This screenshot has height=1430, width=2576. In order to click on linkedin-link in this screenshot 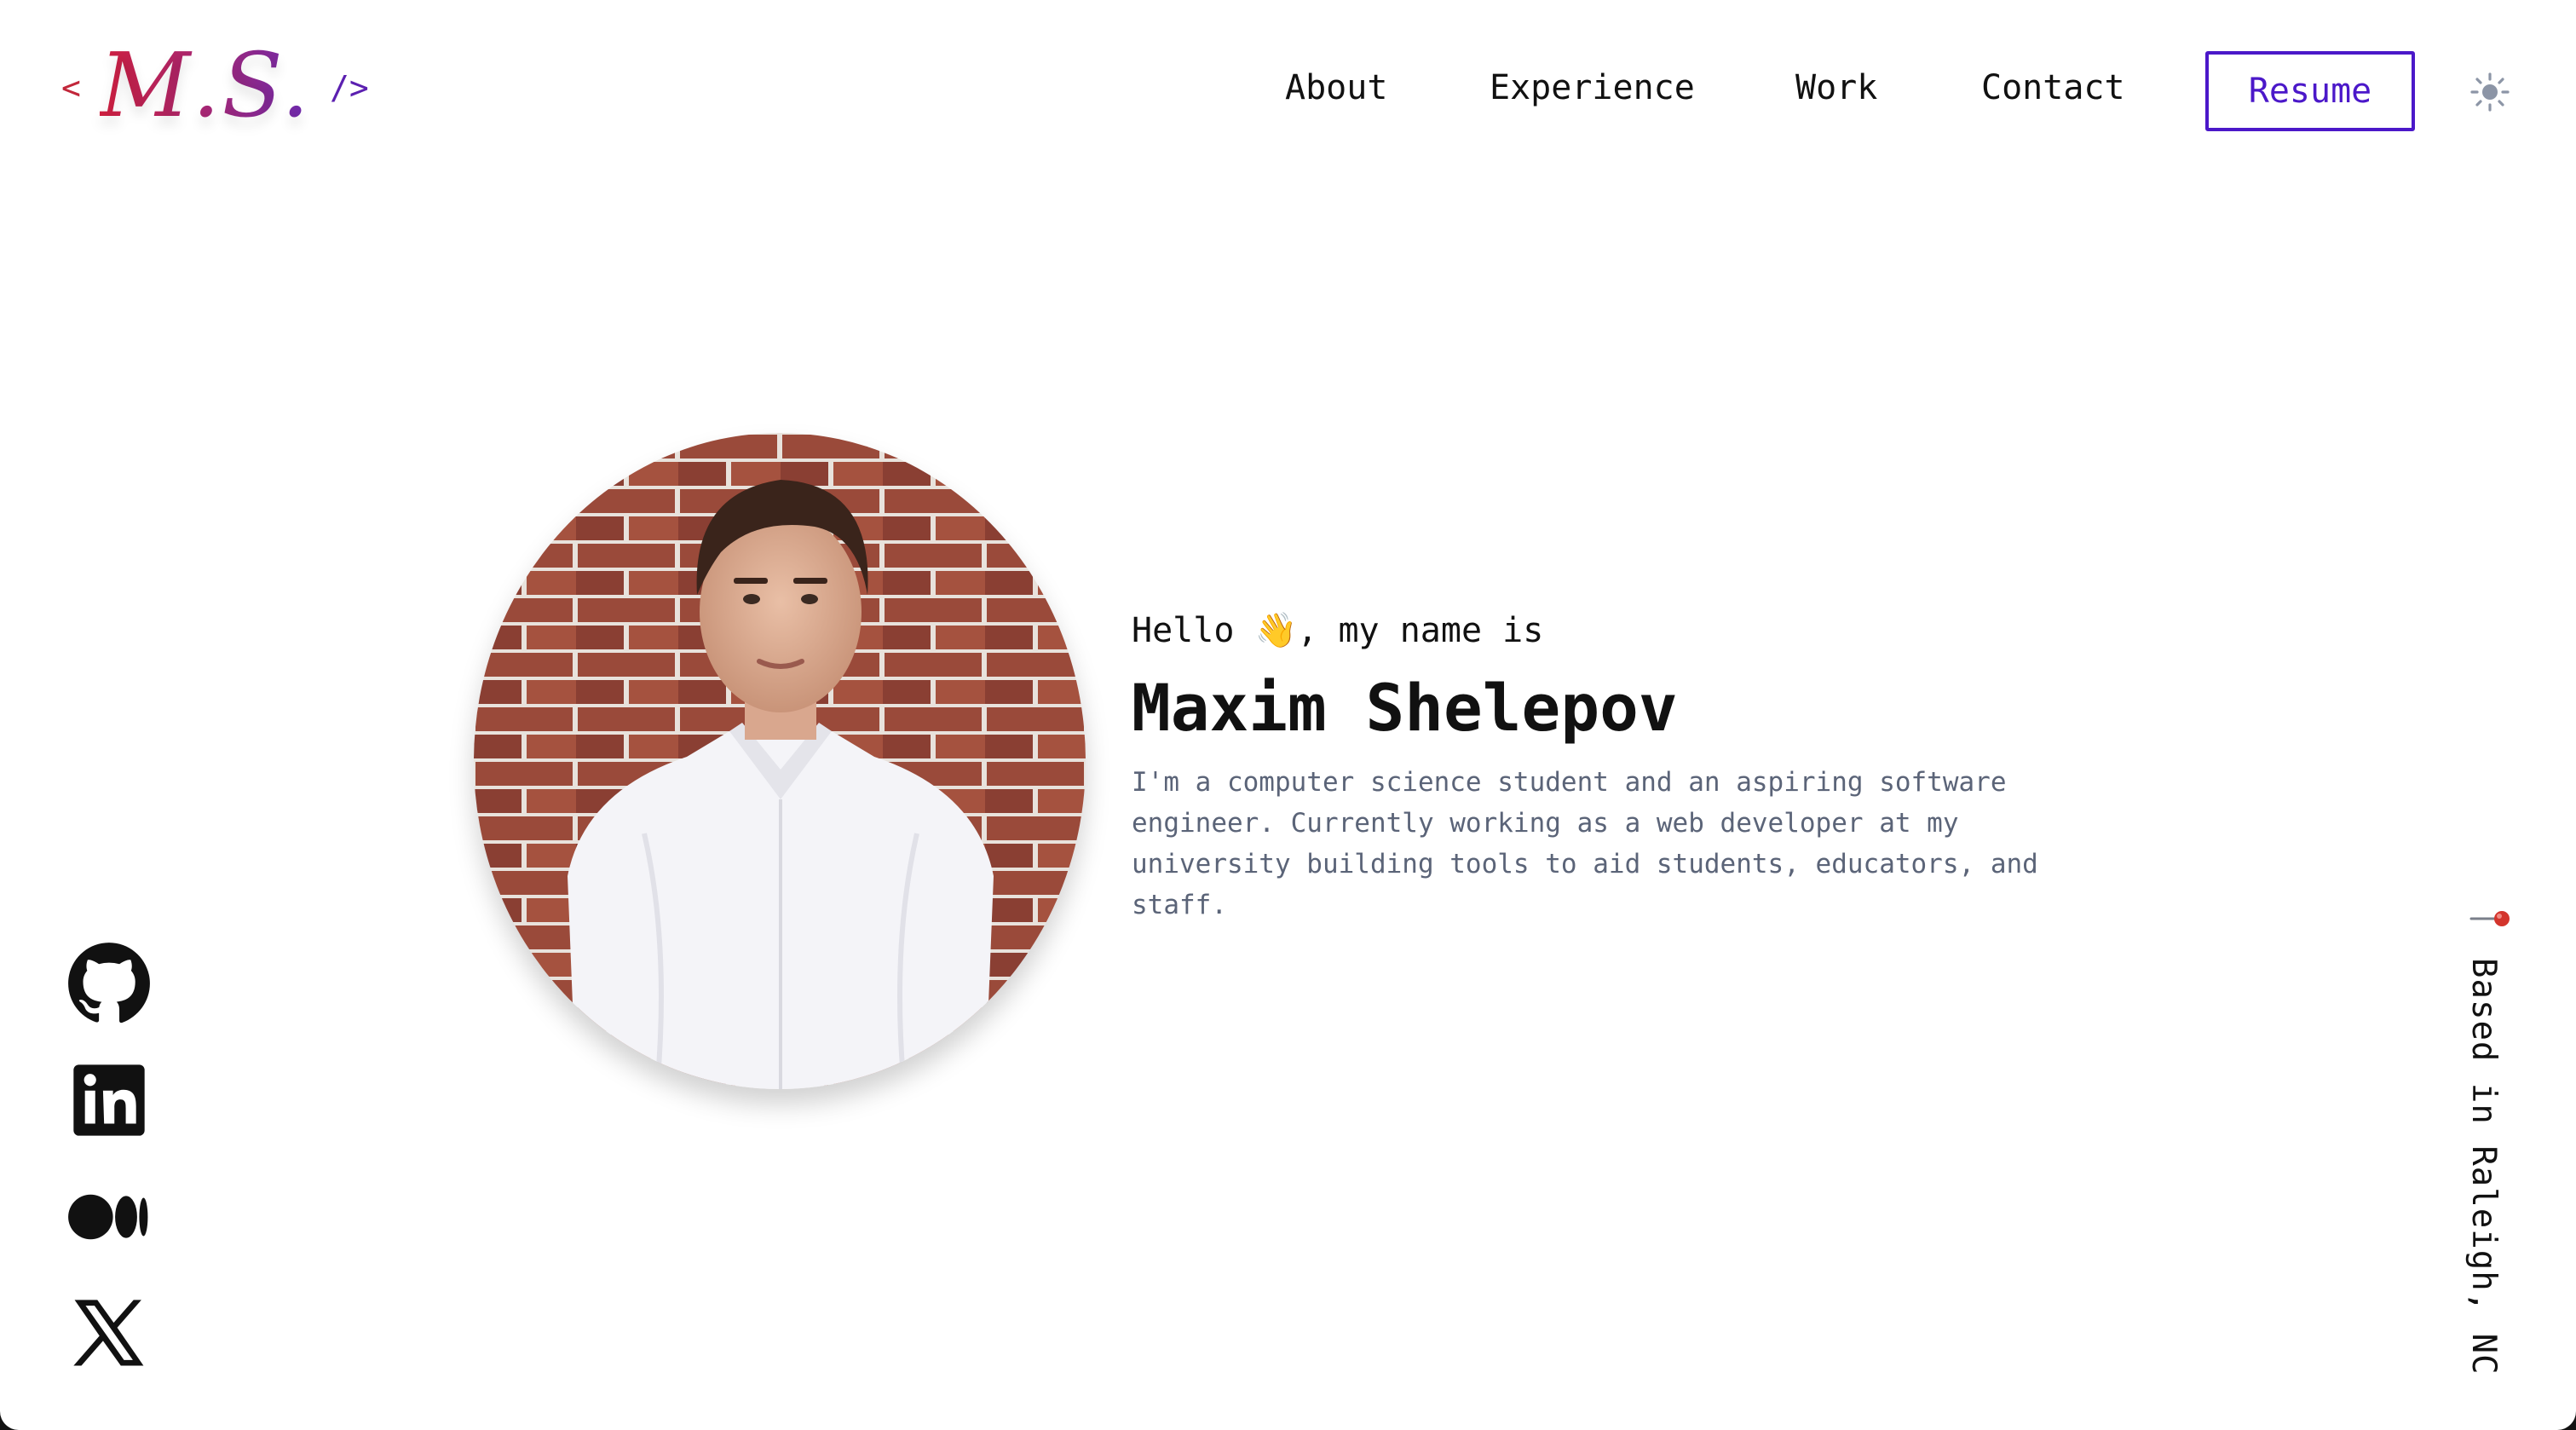, I will do `click(109, 1100)`.